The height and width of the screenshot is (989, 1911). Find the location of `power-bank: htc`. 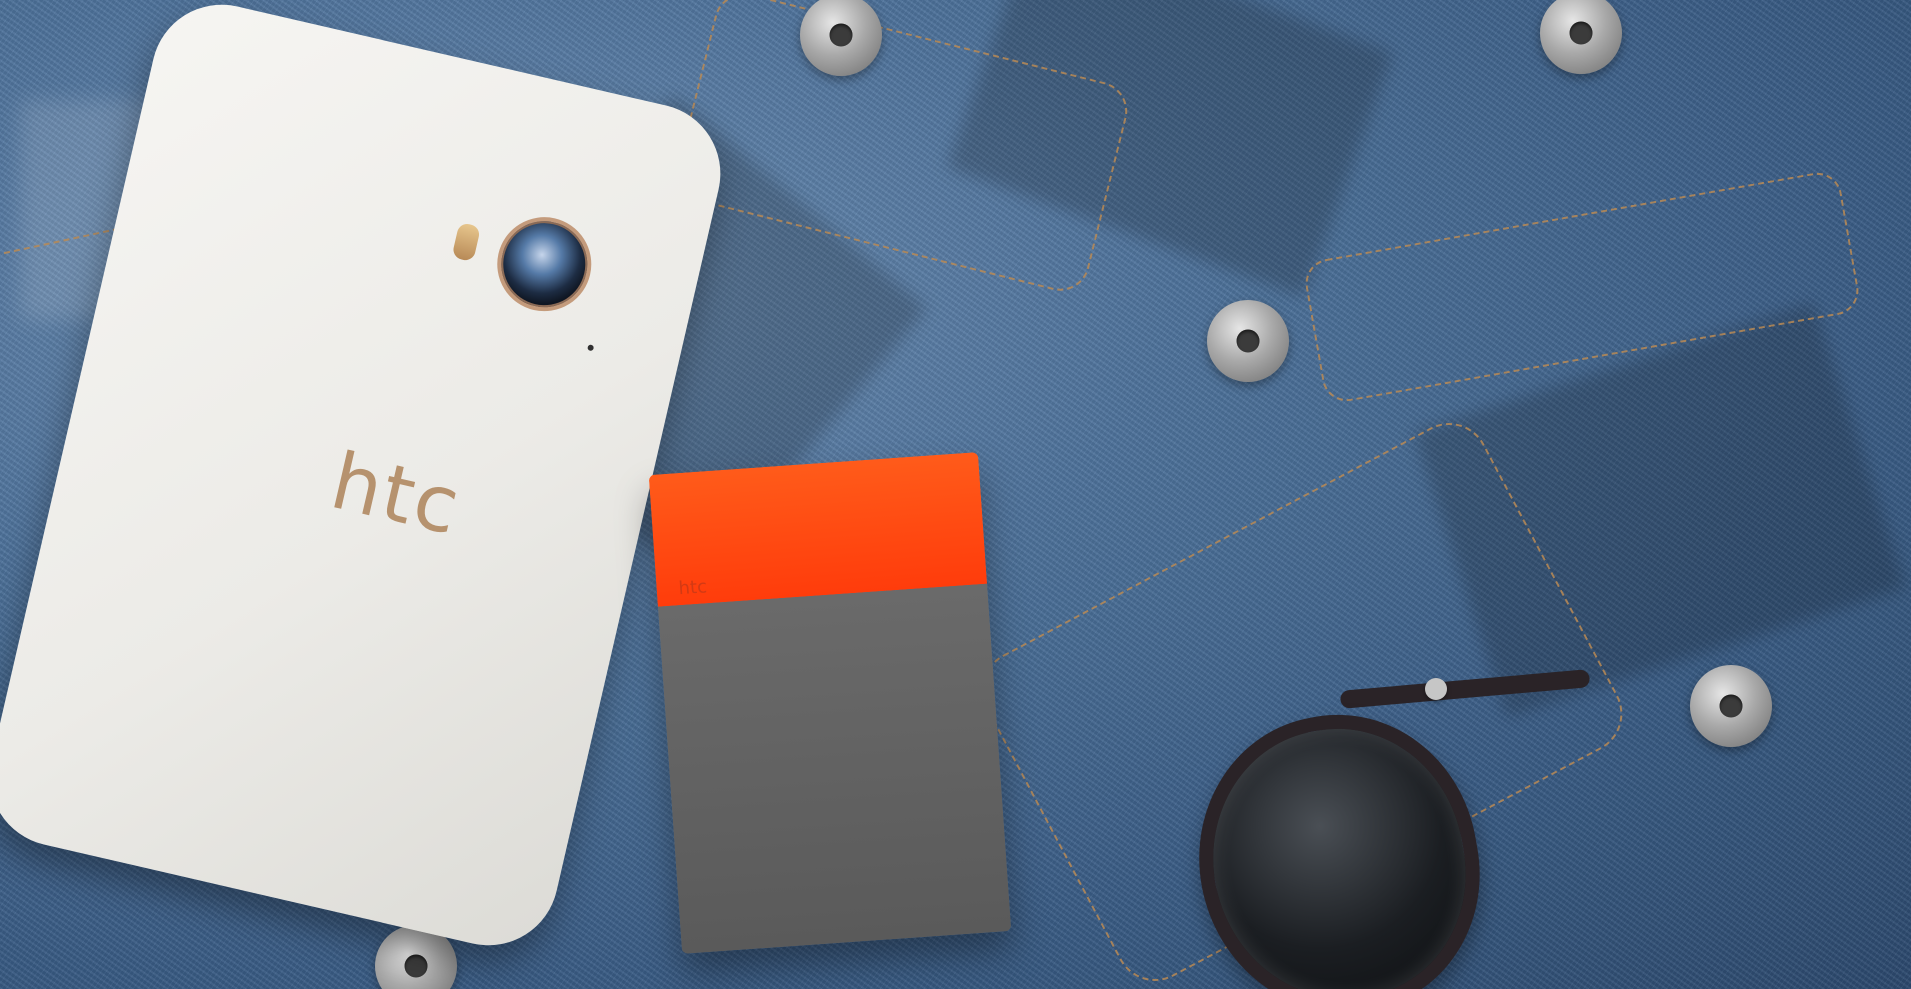

power-bank: htc is located at coordinates (830, 703).